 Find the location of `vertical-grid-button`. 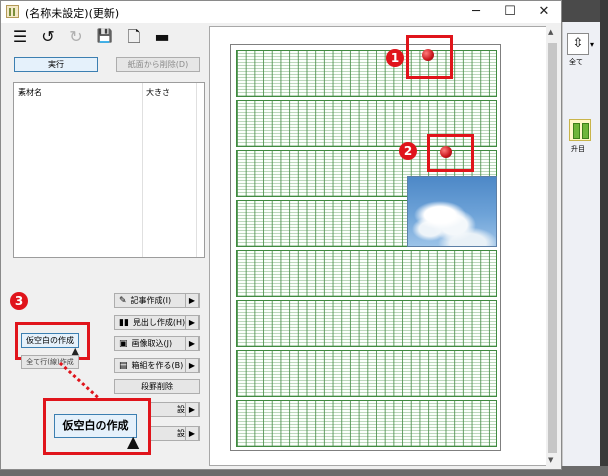

vertical-grid-button is located at coordinates (580, 130).